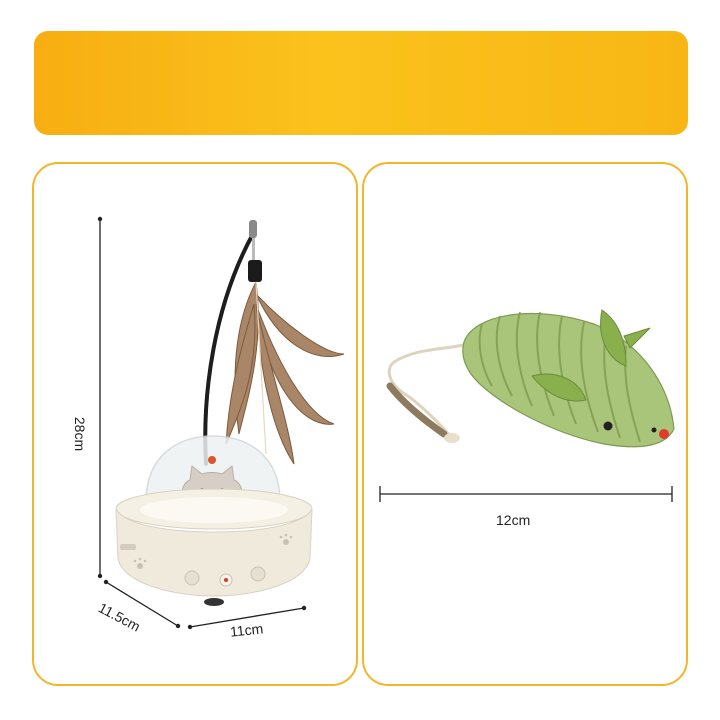 The width and height of the screenshot is (720, 720). What do you see at coordinates (361, 83) in the screenshot?
I see `header-banner` at bounding box center [361, 83].